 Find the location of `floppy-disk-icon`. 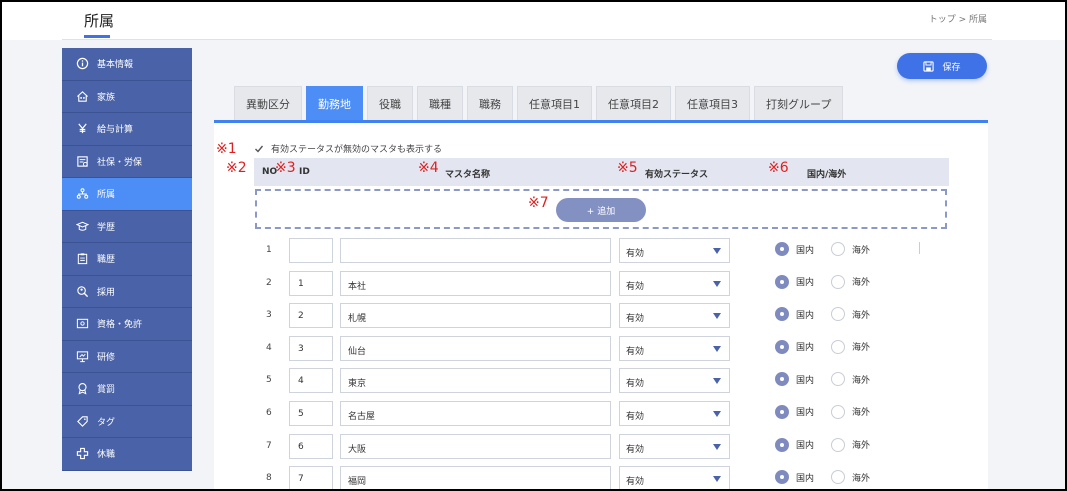

floppy-disk-icon is located at coordinates (929, 66).